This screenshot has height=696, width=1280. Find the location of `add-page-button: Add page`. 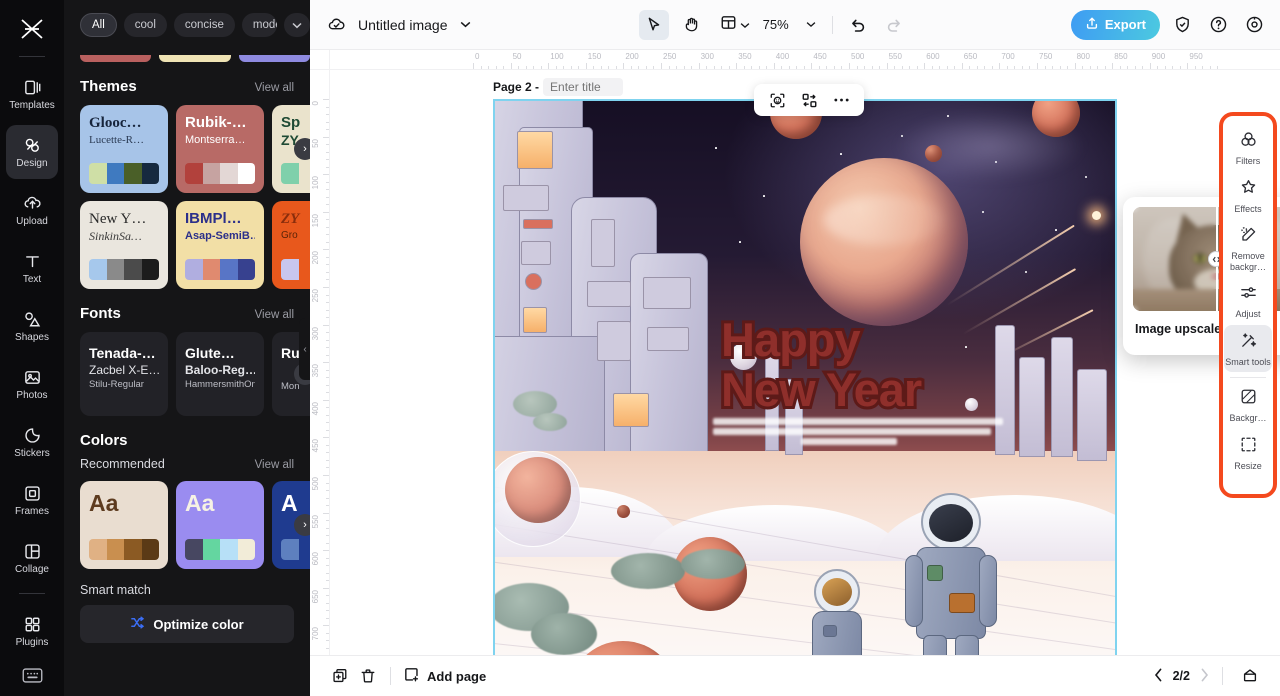

add-page-button: Add page is located at coordinates (444, 676).